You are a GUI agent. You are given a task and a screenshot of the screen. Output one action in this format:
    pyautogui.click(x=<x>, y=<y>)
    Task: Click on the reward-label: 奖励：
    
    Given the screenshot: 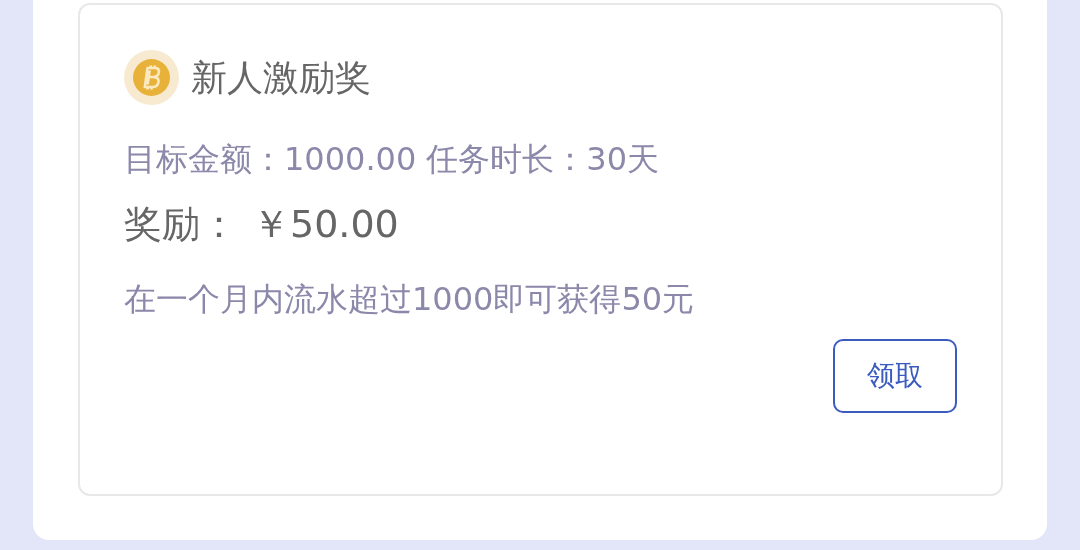 What is the action you would take?
    pyautogui.click(x=181, y=224)
    